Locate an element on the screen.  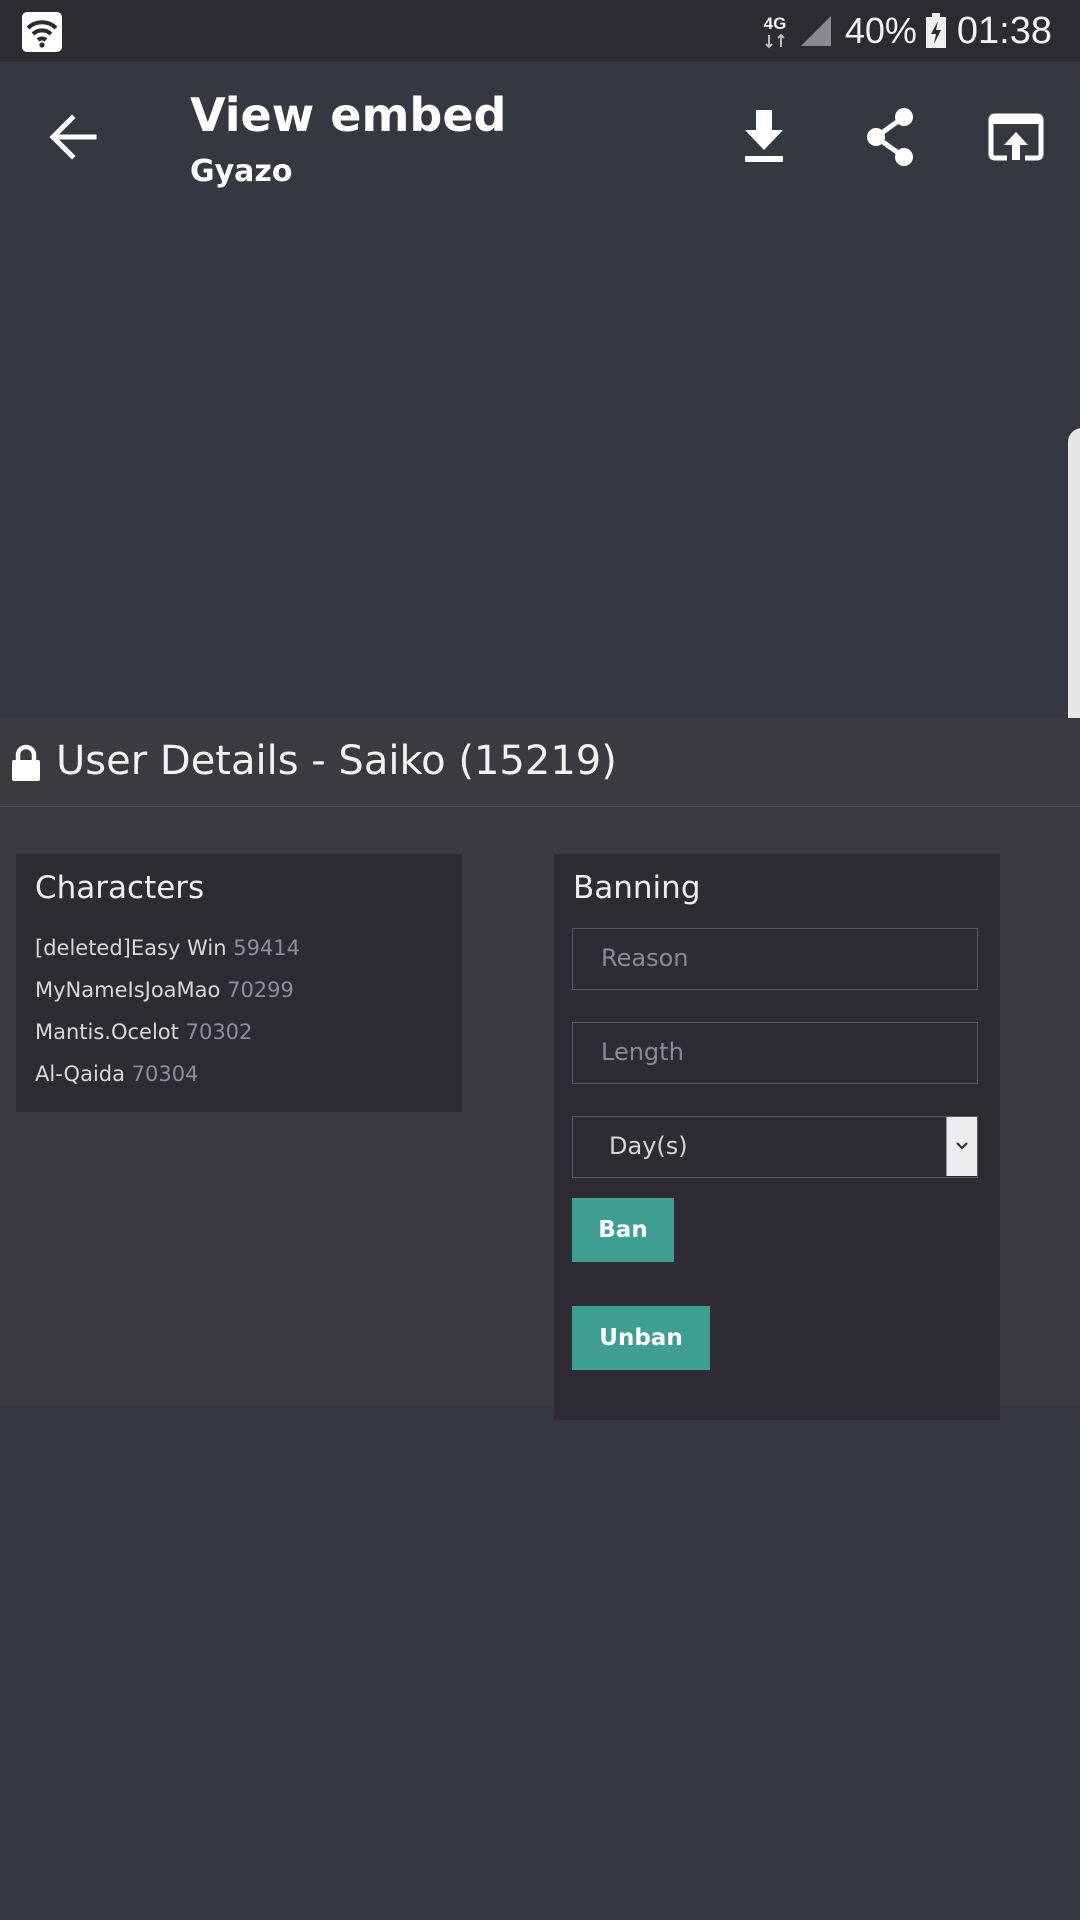
character-id: 70302 is located at coordinates (219, 1032).